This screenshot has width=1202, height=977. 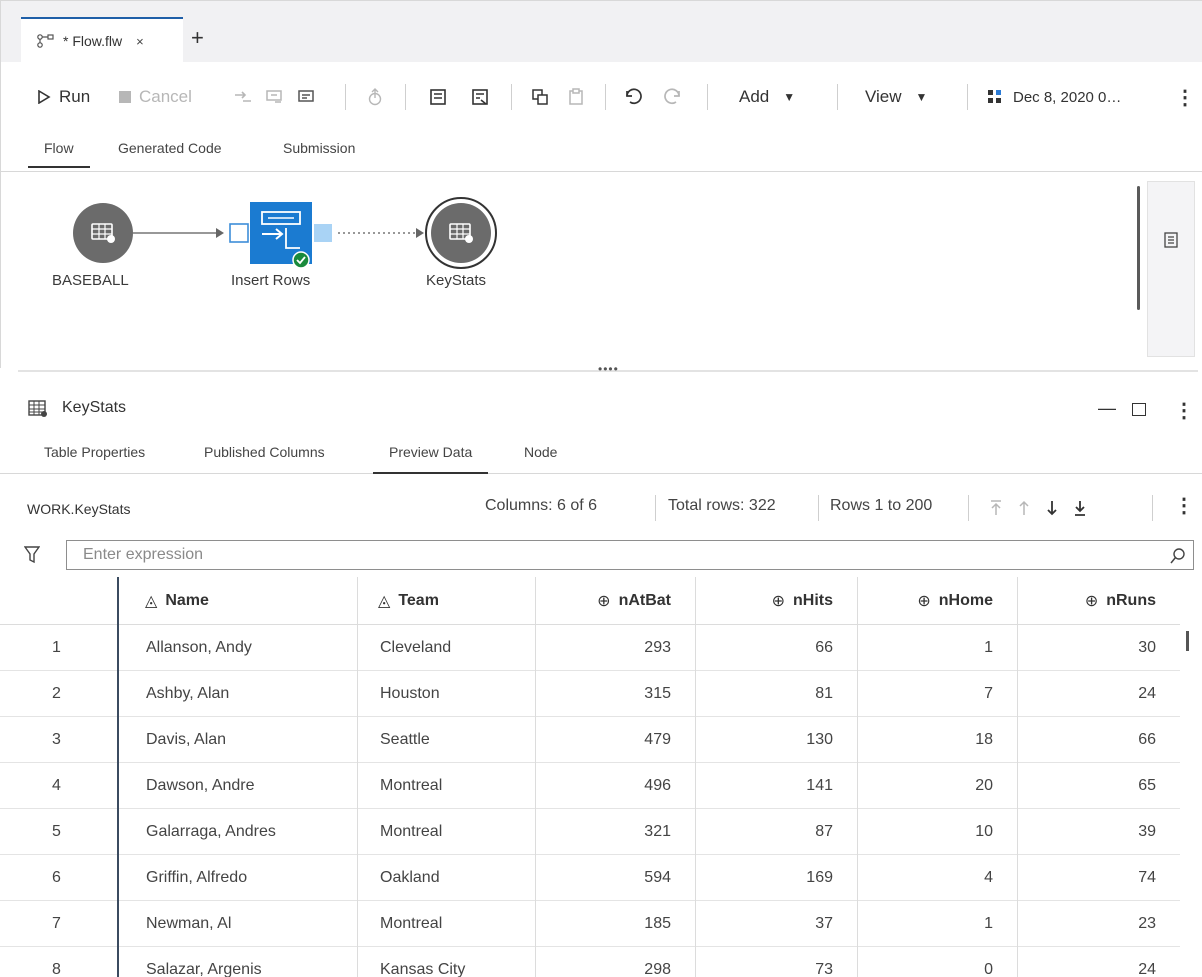 I want to click on run-button: Run, so click(x=63, y=97).